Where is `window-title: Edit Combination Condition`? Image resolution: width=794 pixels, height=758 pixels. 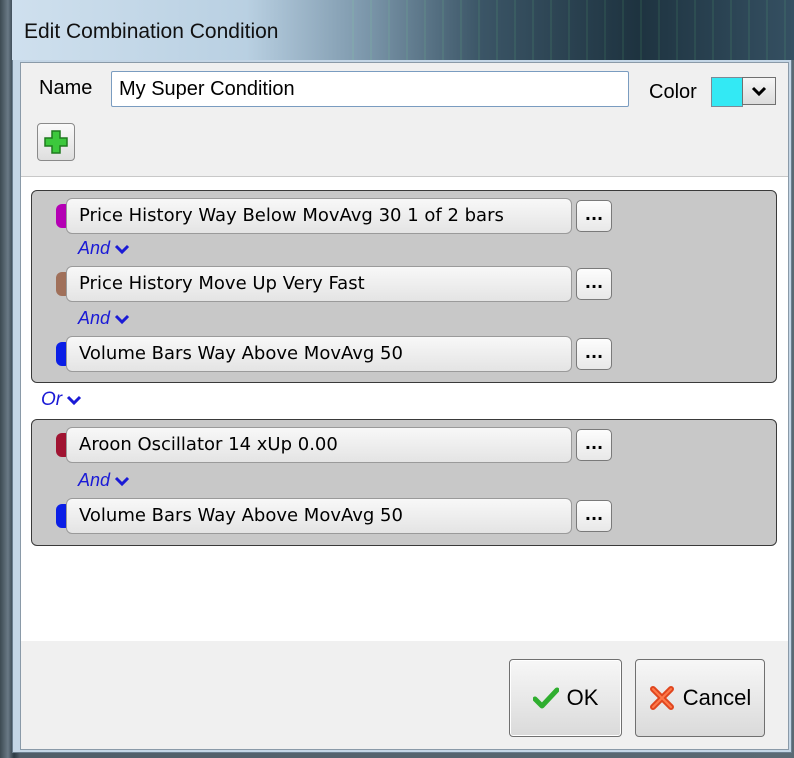 window-title: Edit Combination Condition is located at coordinates (151, 31).